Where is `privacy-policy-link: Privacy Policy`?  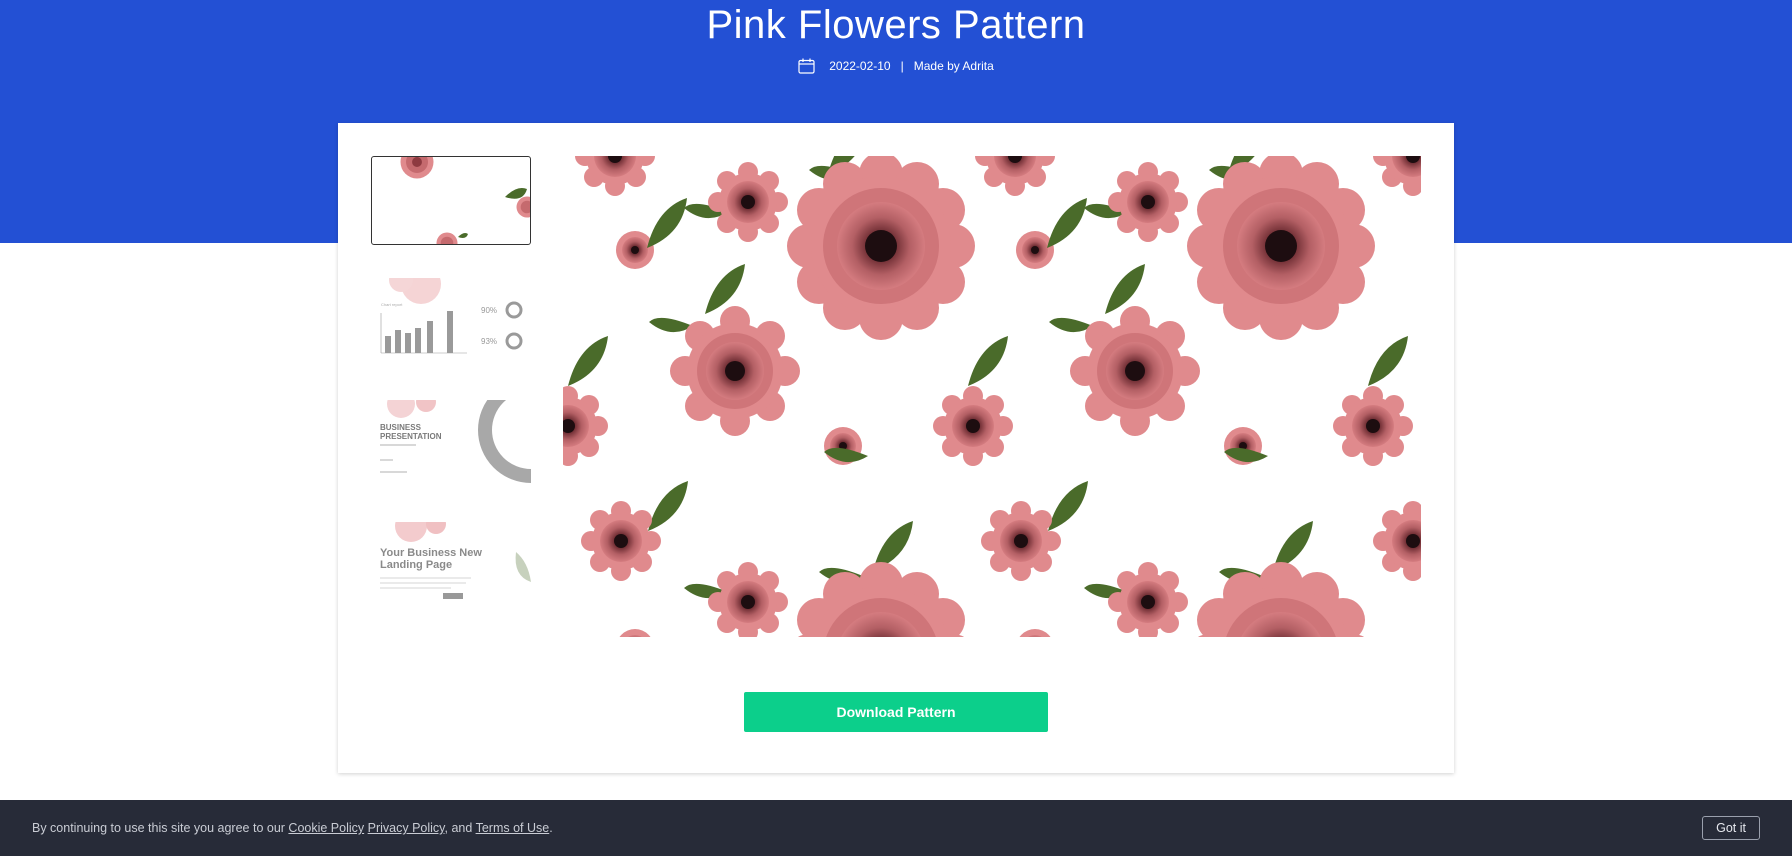 privacy-policy-link: Privacy Policy is located at coordinates (406, 828).